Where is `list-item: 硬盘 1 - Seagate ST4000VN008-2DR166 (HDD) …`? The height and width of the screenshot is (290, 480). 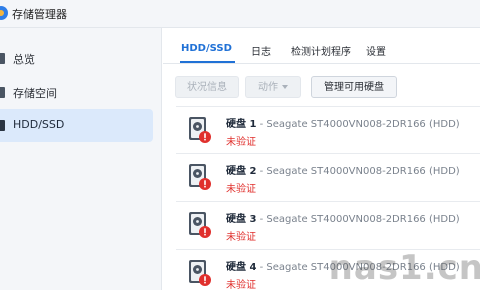 list-item: 硬盘 1 - Seagate ST4000VN008-2DR166 (HDD) … is located at coordinates (328, 130).